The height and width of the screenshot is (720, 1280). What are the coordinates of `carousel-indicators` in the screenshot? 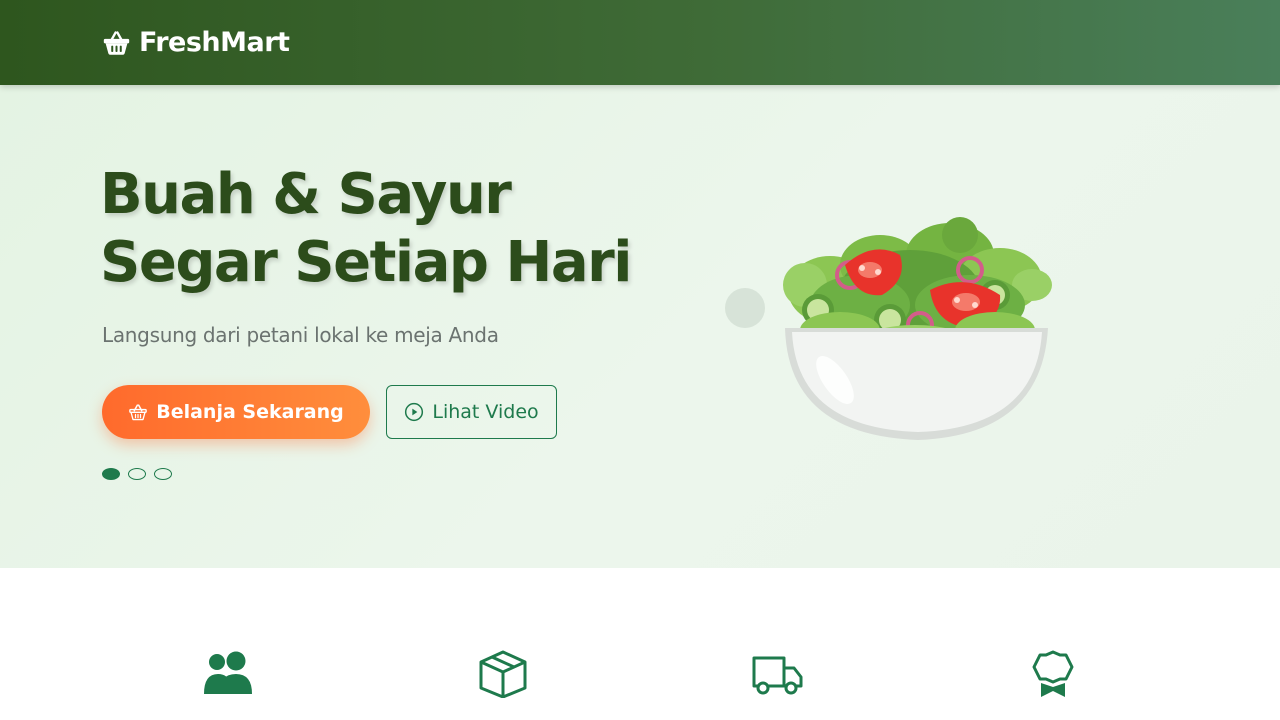 It's located at (137, 474).